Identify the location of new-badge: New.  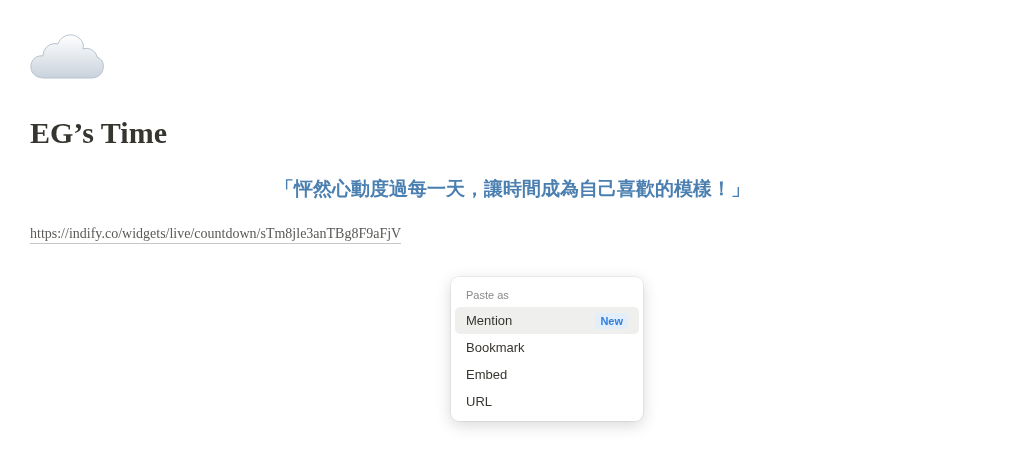
(611, 320).